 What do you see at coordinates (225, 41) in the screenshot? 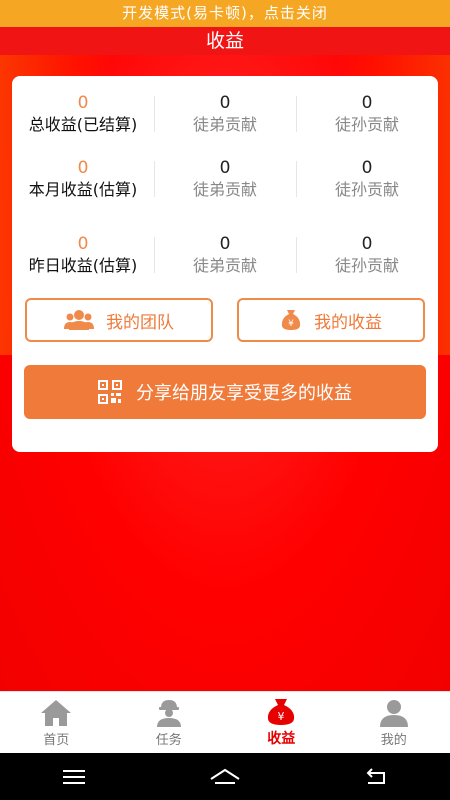
I see `page-title: 收益` at bounding box center [225, 41].